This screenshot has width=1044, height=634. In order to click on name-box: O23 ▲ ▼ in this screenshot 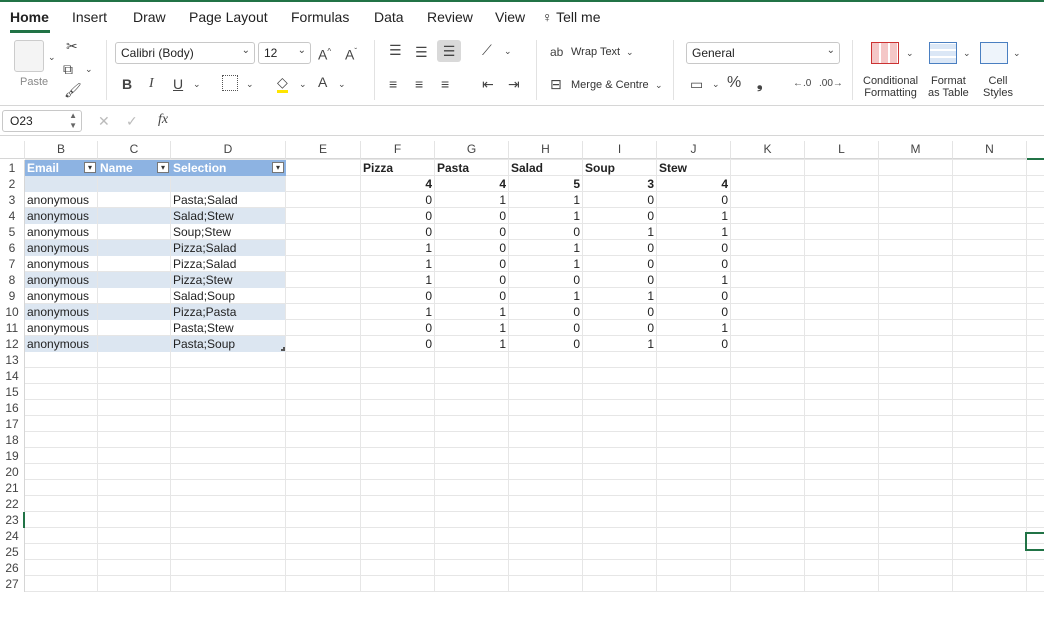, I will do `click(42, 121)`.